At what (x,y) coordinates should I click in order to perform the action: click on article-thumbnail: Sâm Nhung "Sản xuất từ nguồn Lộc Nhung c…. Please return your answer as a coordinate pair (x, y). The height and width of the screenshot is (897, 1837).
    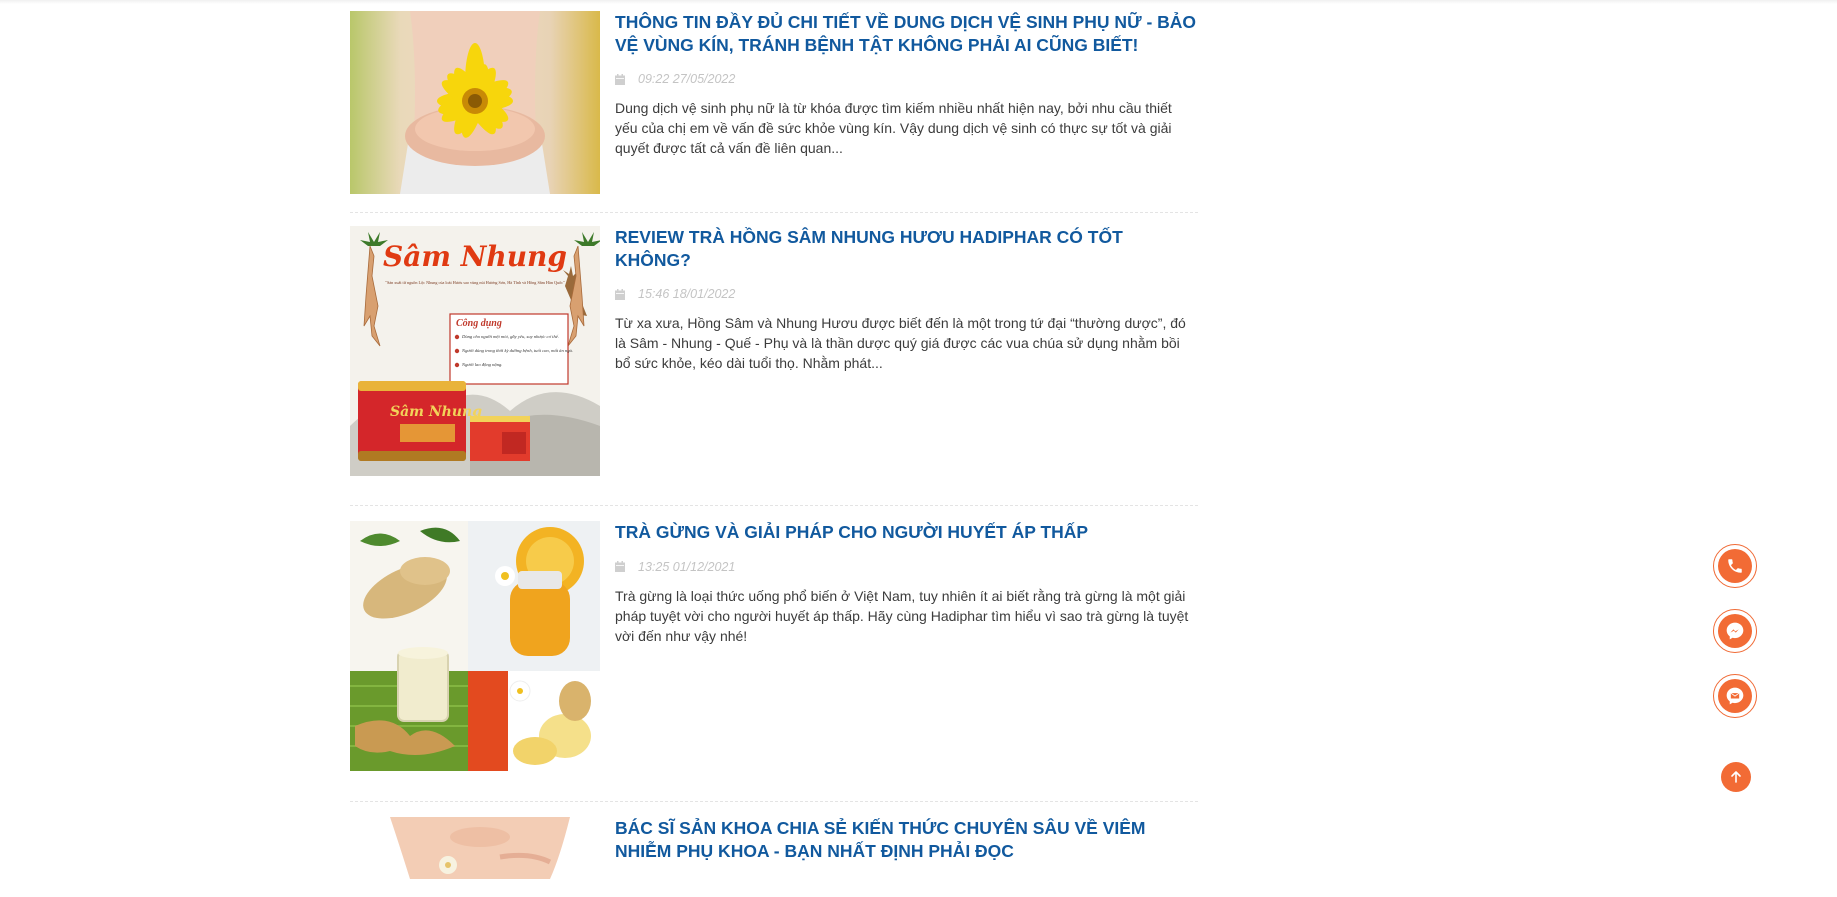
    Looking at the image, I should click on (475, 351).